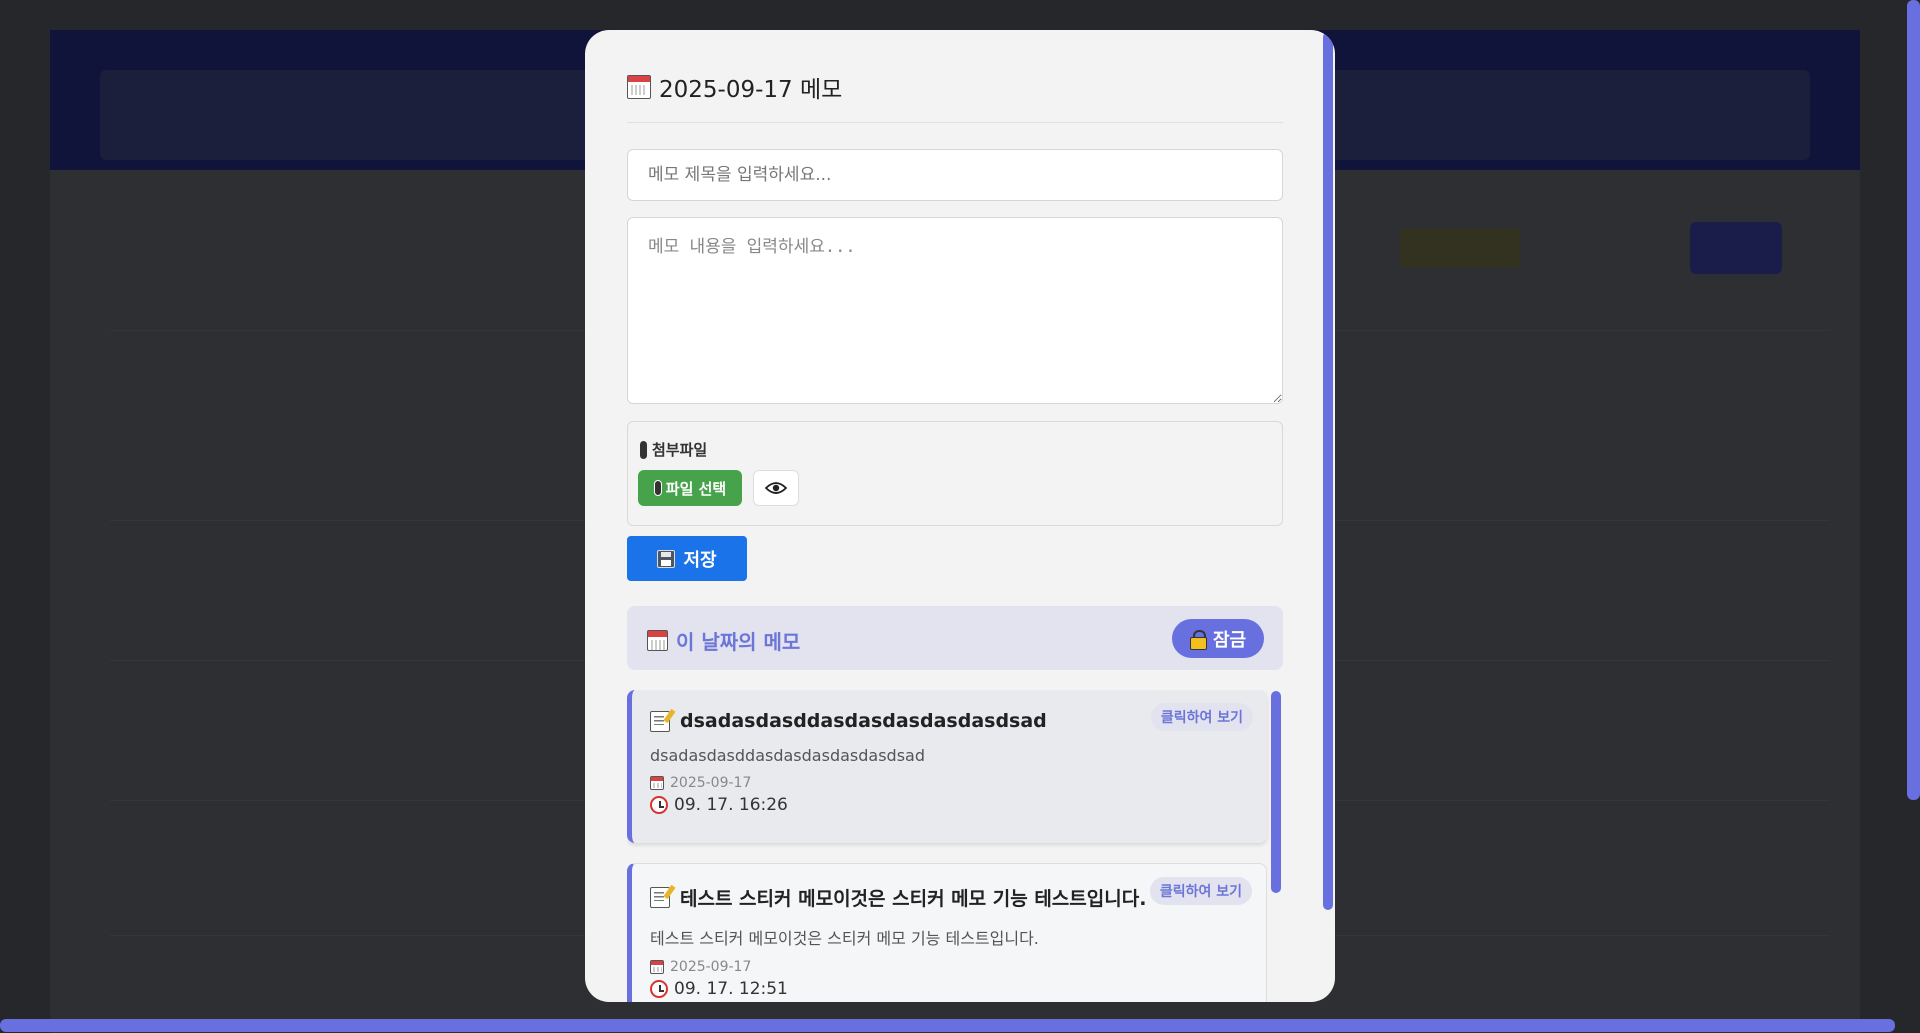  What do you see at coordinates (955, 638) in the screenshot?
I see `memo-list-header: 이 날짜의 메모 잠금` at bounding box center [955, 638].